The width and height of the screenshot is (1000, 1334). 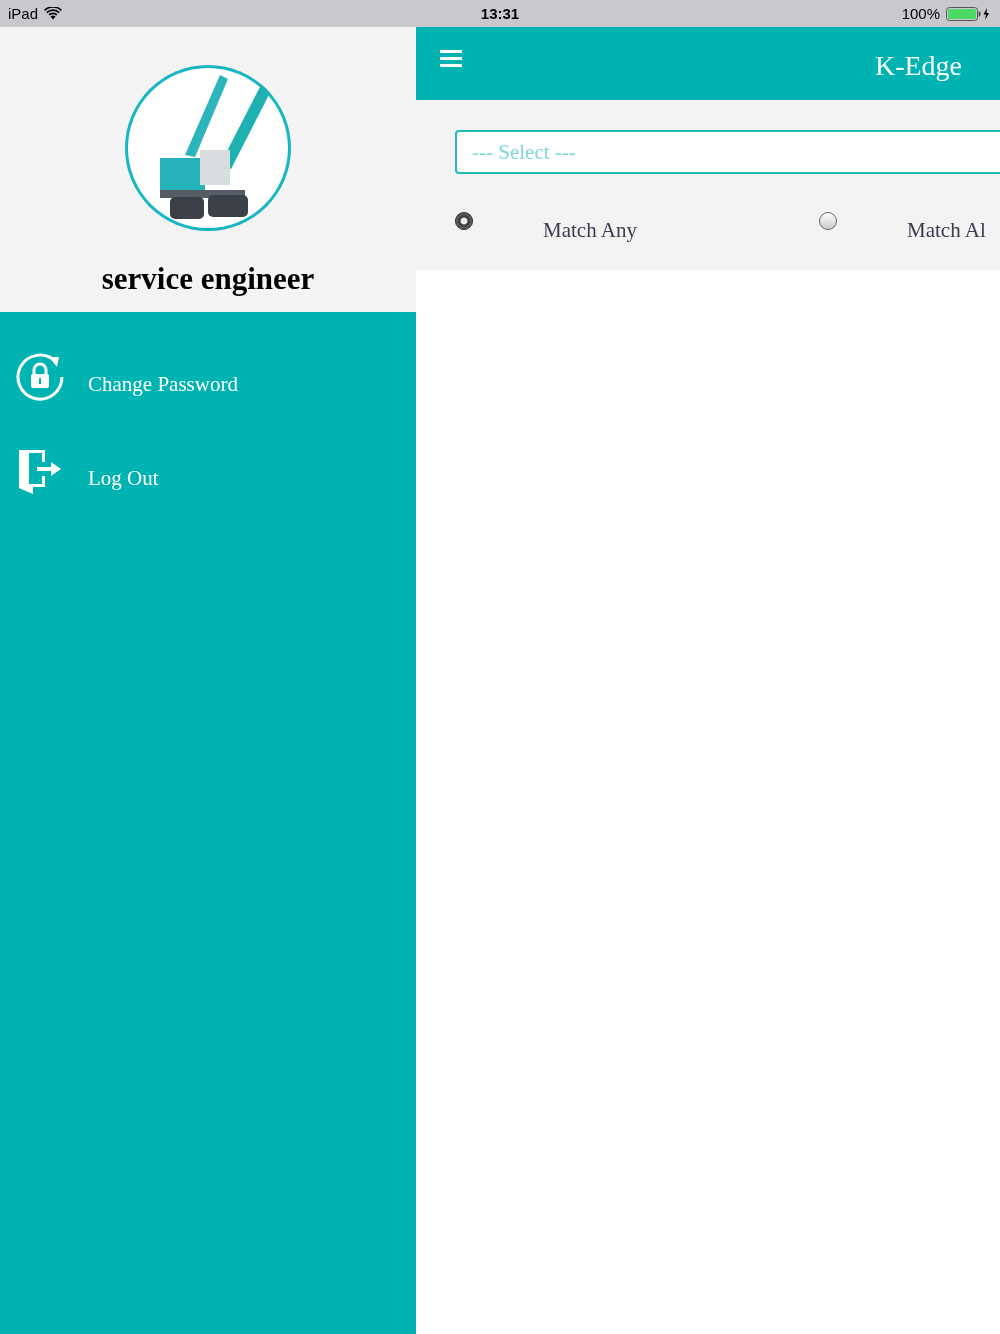 I want to click on menu-item: Log Out, so click(x=208, y=471).